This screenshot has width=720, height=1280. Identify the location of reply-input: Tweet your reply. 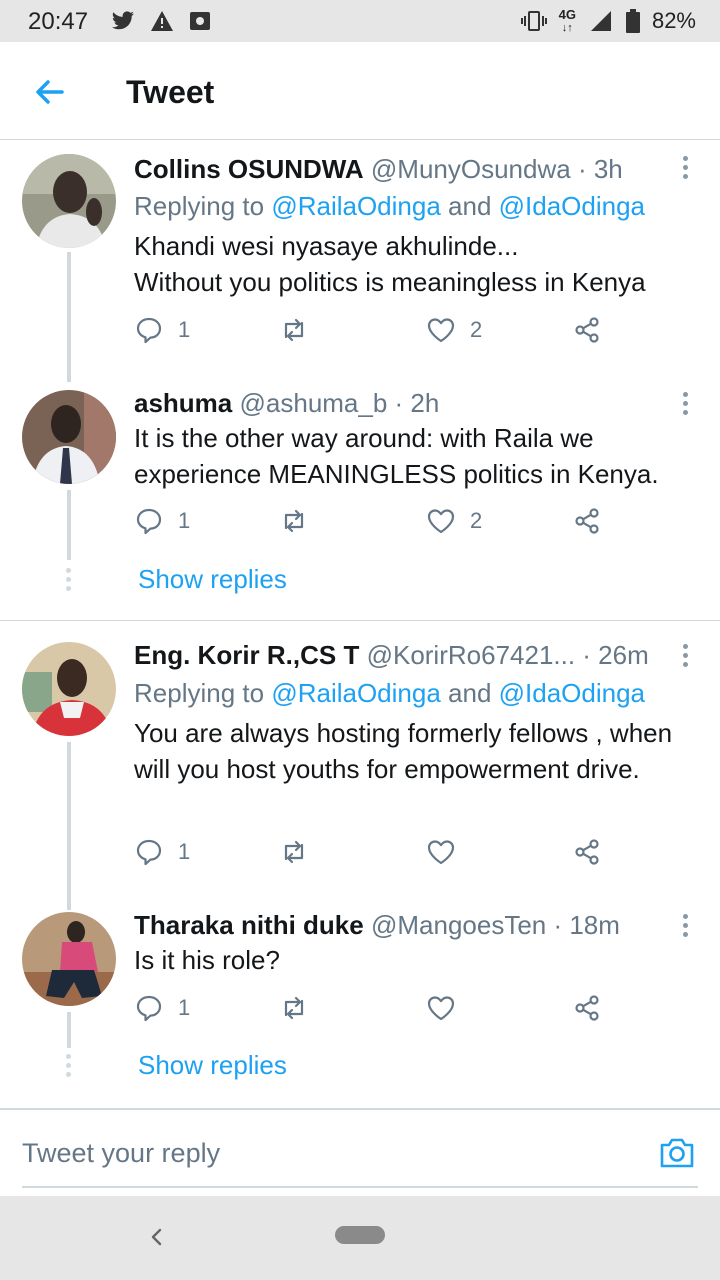
(121, 1153).